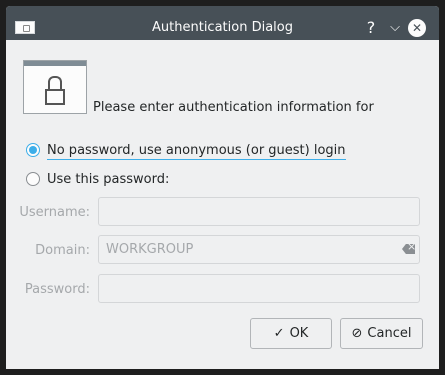 The width and height of the screenshot is (445, 375). What do you see at coordinates (108, 179) in the screenshot?
I see `password-radio-label: Use this password:` at bounding box center [108, 179].